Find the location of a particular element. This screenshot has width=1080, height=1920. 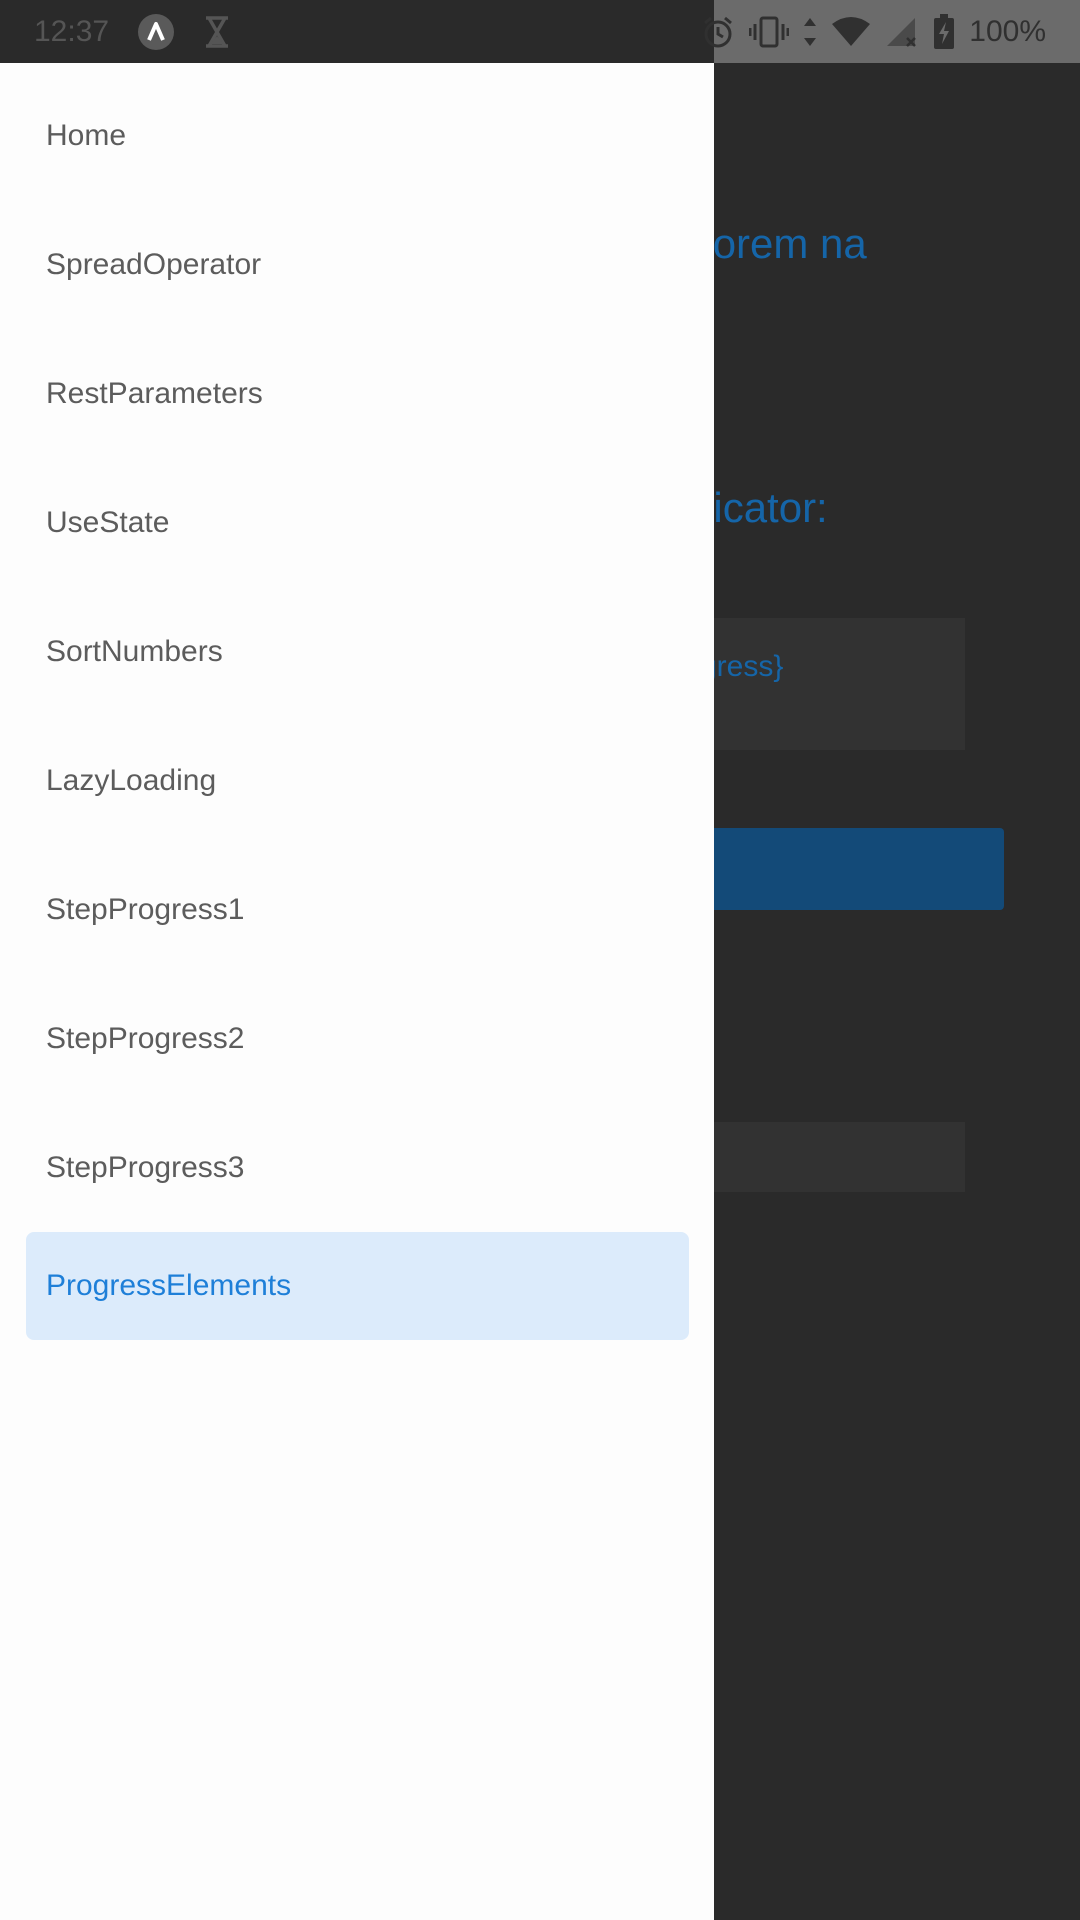

drawer-item-use-state: UseState is located at coordinates (344, 522).